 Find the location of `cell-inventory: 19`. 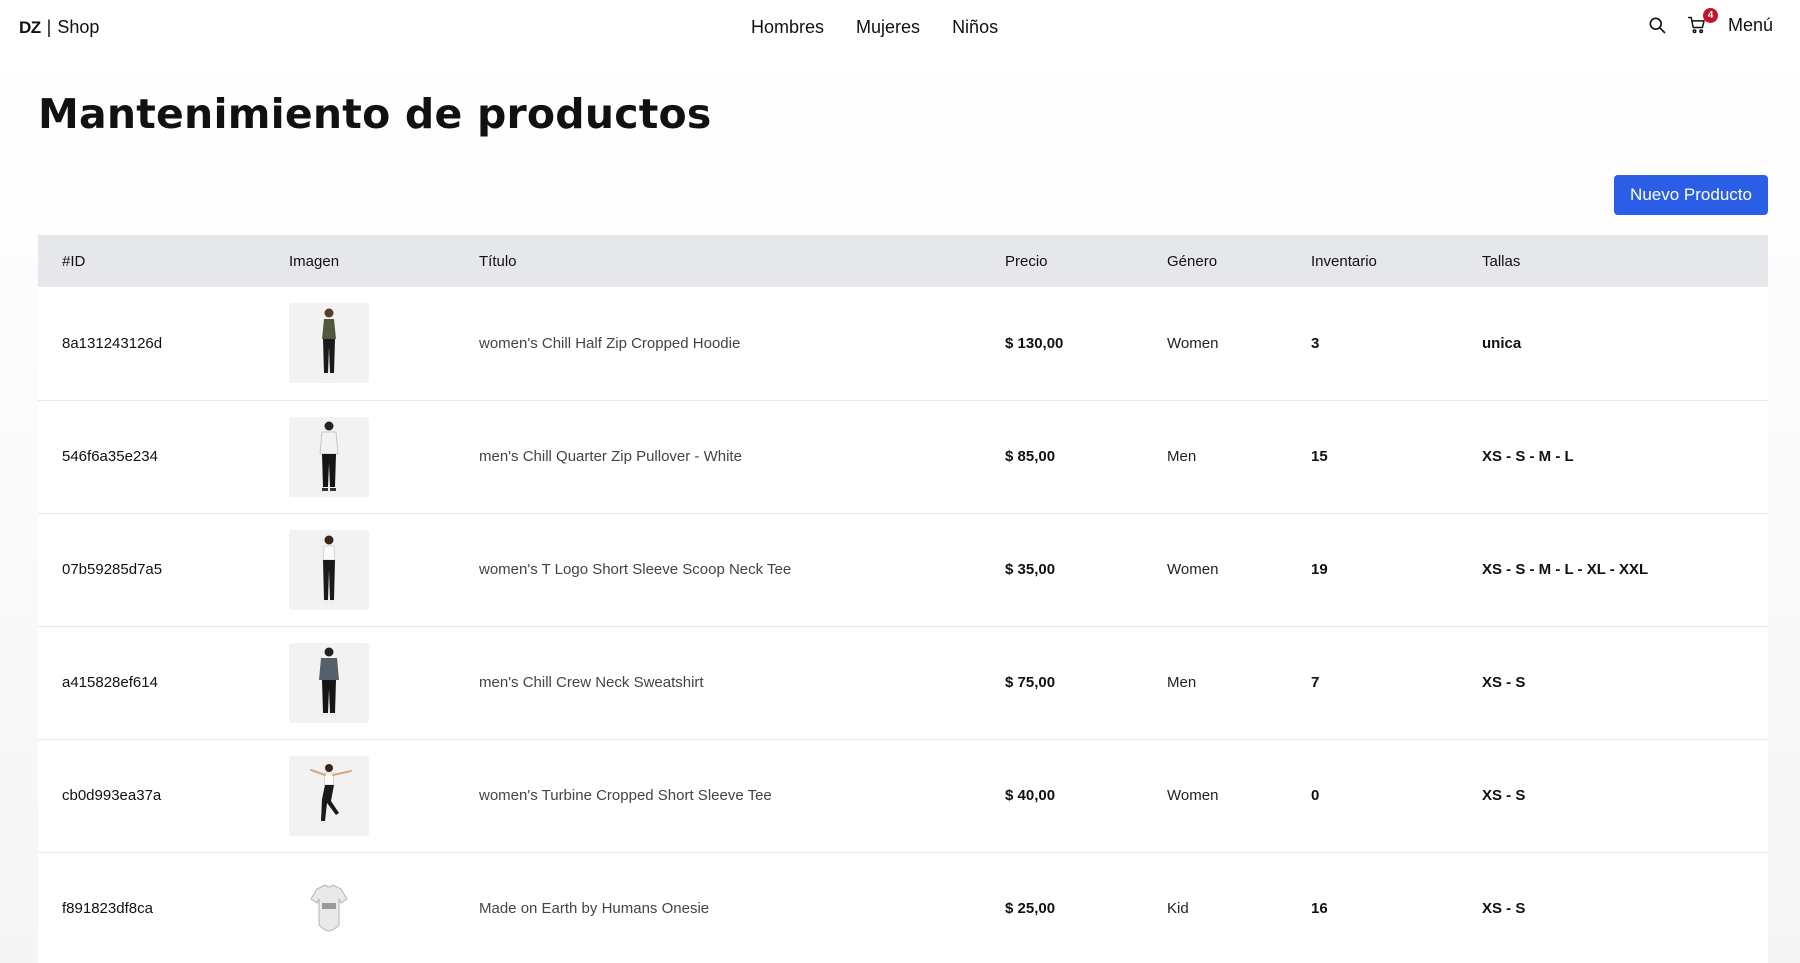

cell-inventory: 19 is located at coordinates (1319, 569).